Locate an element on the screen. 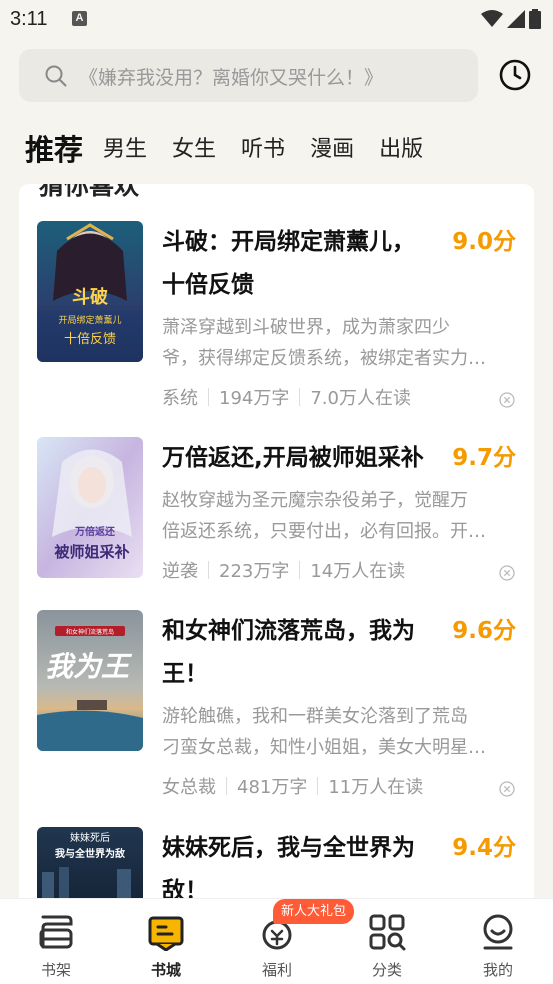 The height and width of the screenshot is (984, 553). notification-icon: A is located at coordinates (79, 18).